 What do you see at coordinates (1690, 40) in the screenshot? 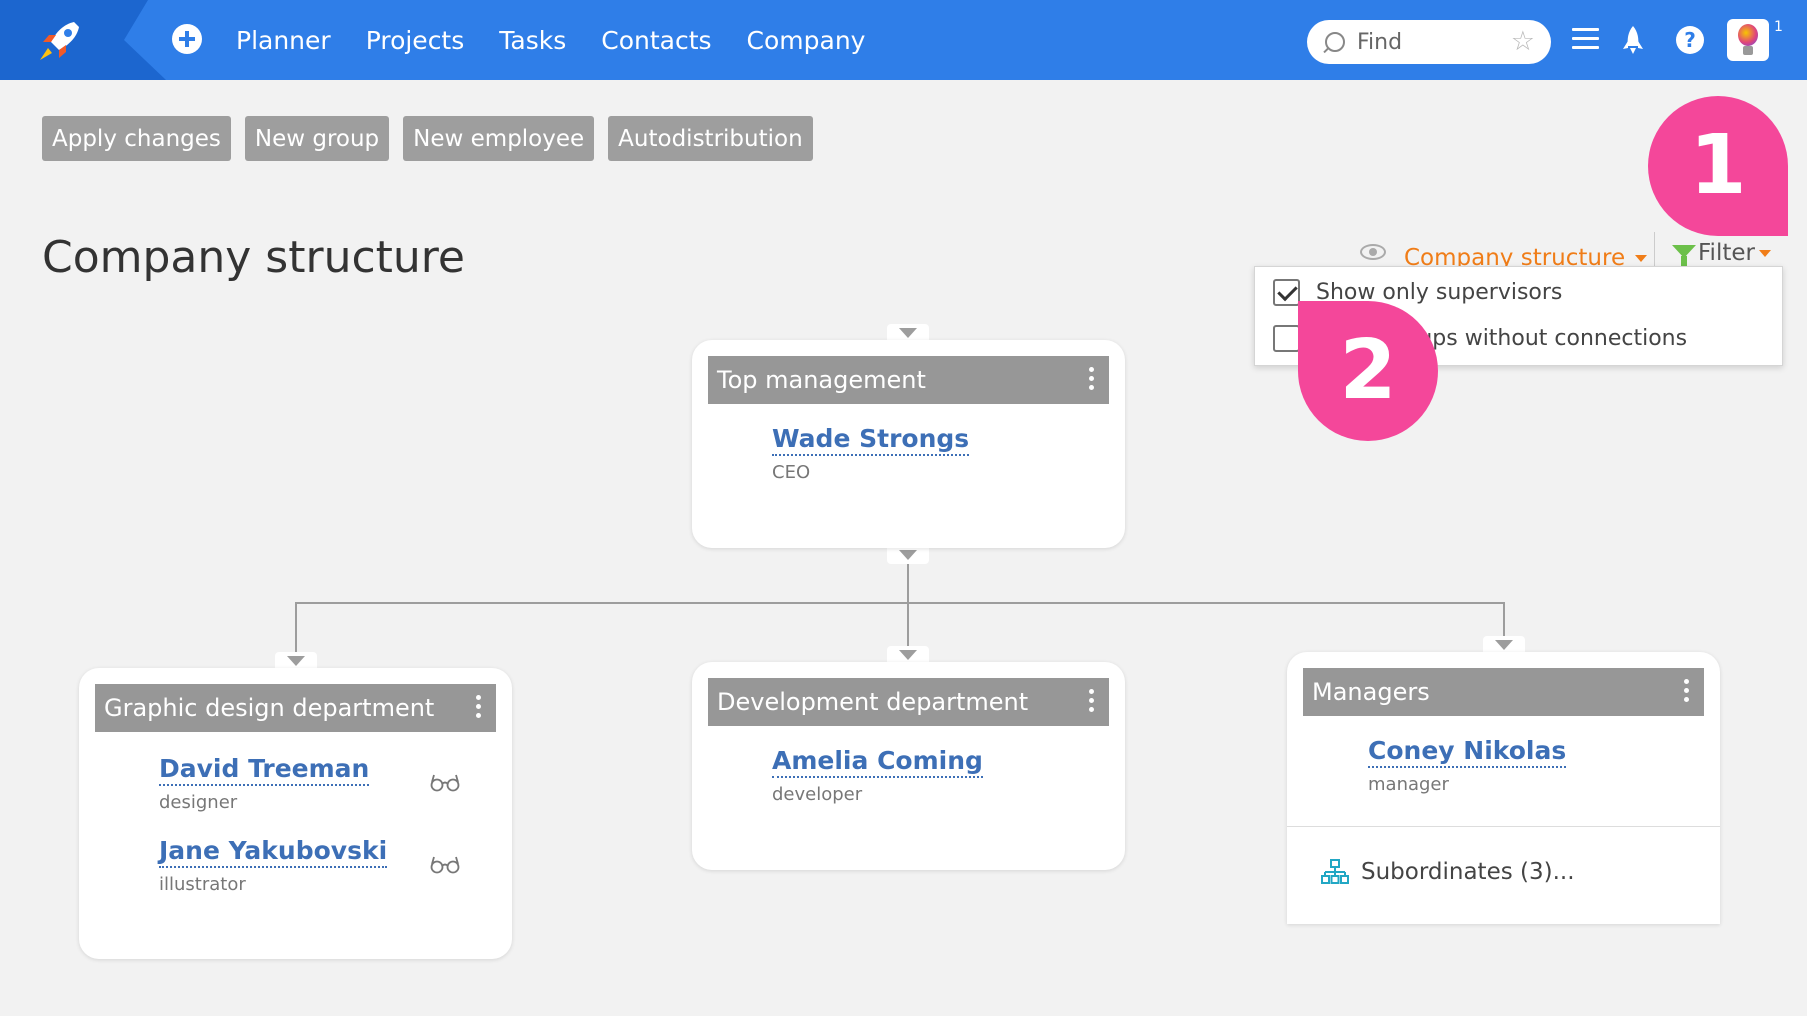
I see `help-icon: ?` at bounding box center [1690, 40].